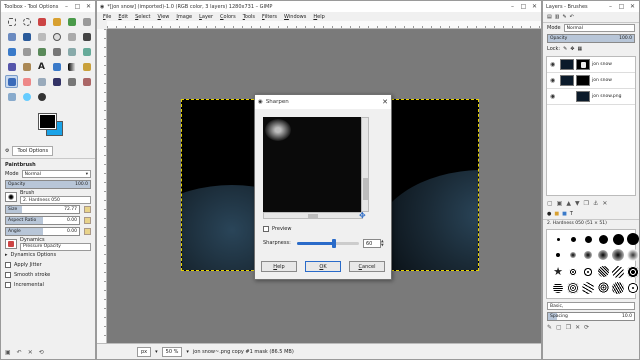 Image resolution: width=640 pixels, height=360 pixels. Describe the element at coordinates (318, 17) in the screenshot. I see `menu-help: Help` at that location.